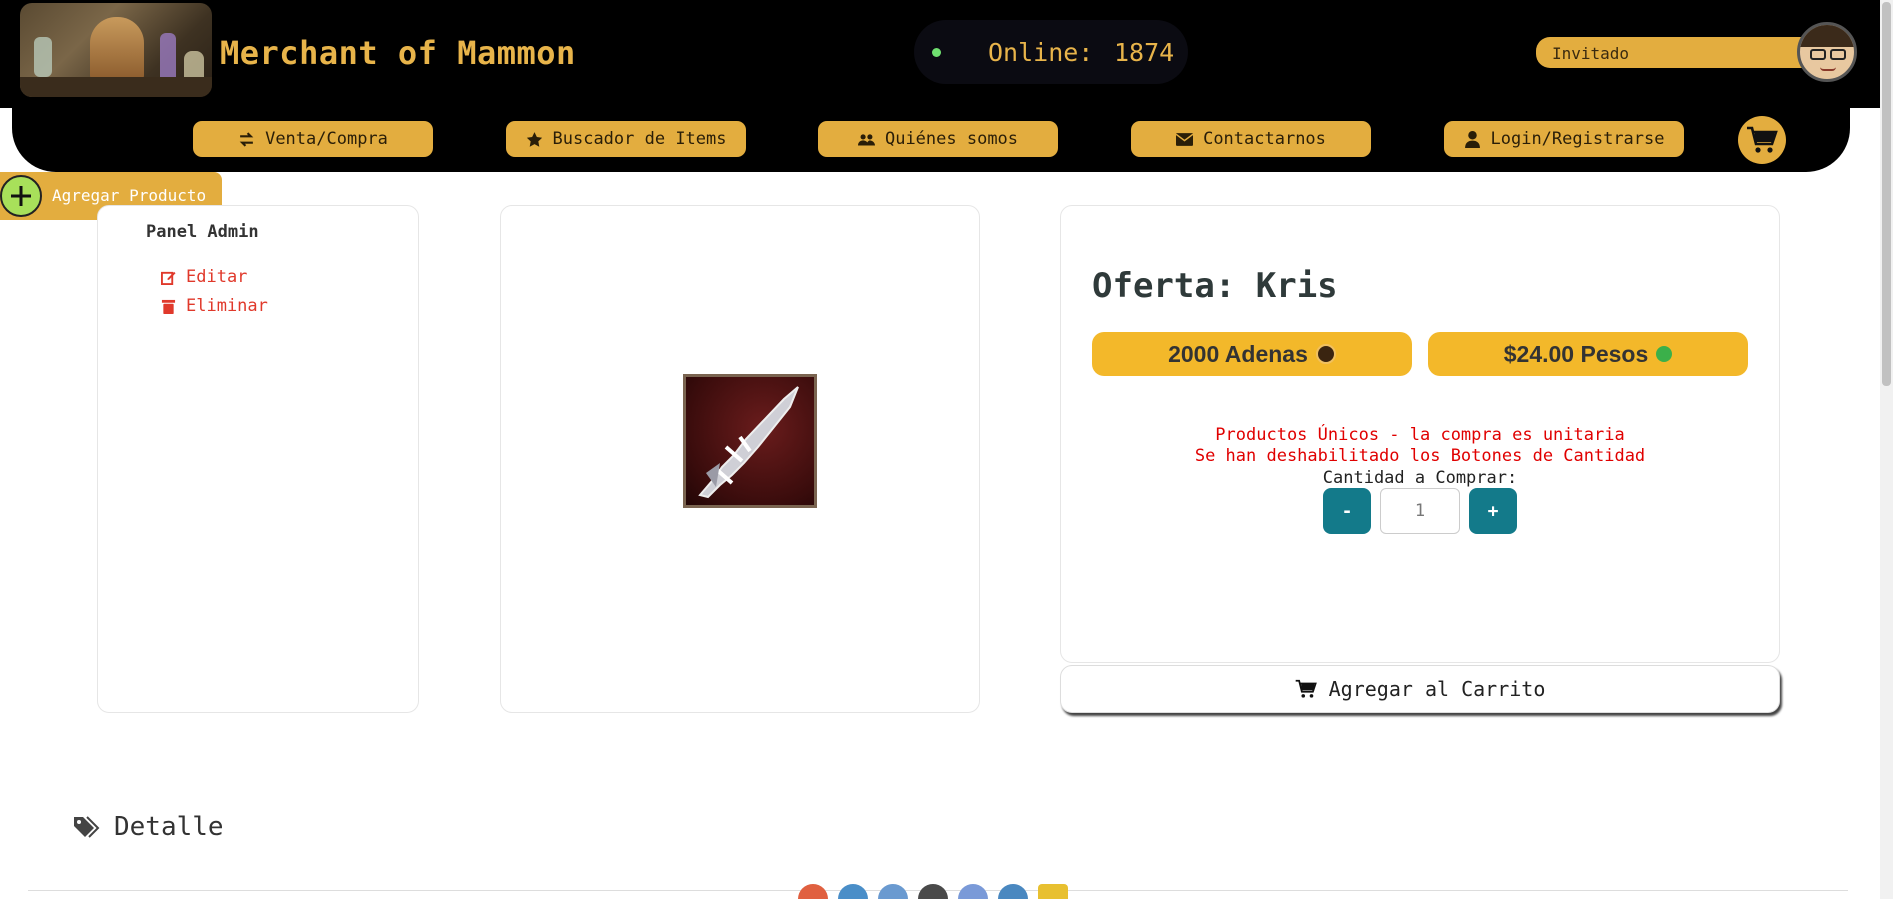 Image resolution: width=1893 pixels, height=899 pixels. Describe the element at coordinates (227, 306) in the screenshot. I see `delete-label: Eliminar` at that location.